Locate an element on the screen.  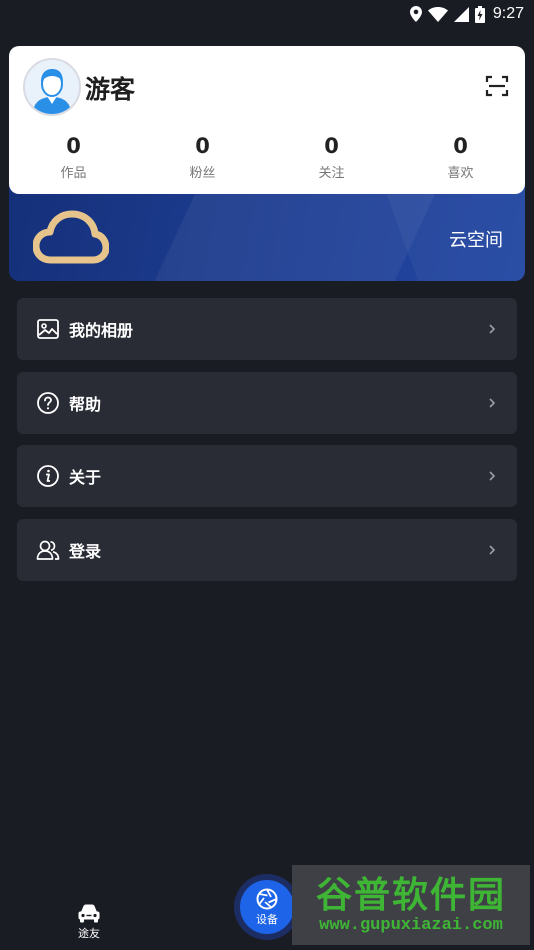
stat-label: 关注 is located at coordinates (331, 173).